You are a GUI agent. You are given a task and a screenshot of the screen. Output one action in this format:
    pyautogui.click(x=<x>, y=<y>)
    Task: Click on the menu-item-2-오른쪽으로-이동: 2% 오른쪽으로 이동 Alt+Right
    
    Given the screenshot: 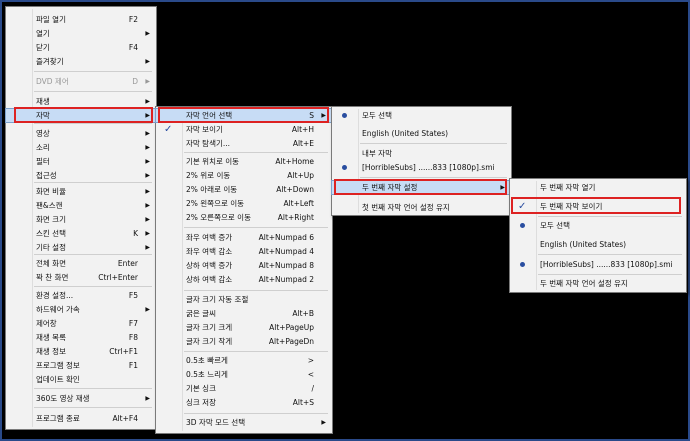 What is the action you would take?
    pyautogui.click(x=244, y=217)
    